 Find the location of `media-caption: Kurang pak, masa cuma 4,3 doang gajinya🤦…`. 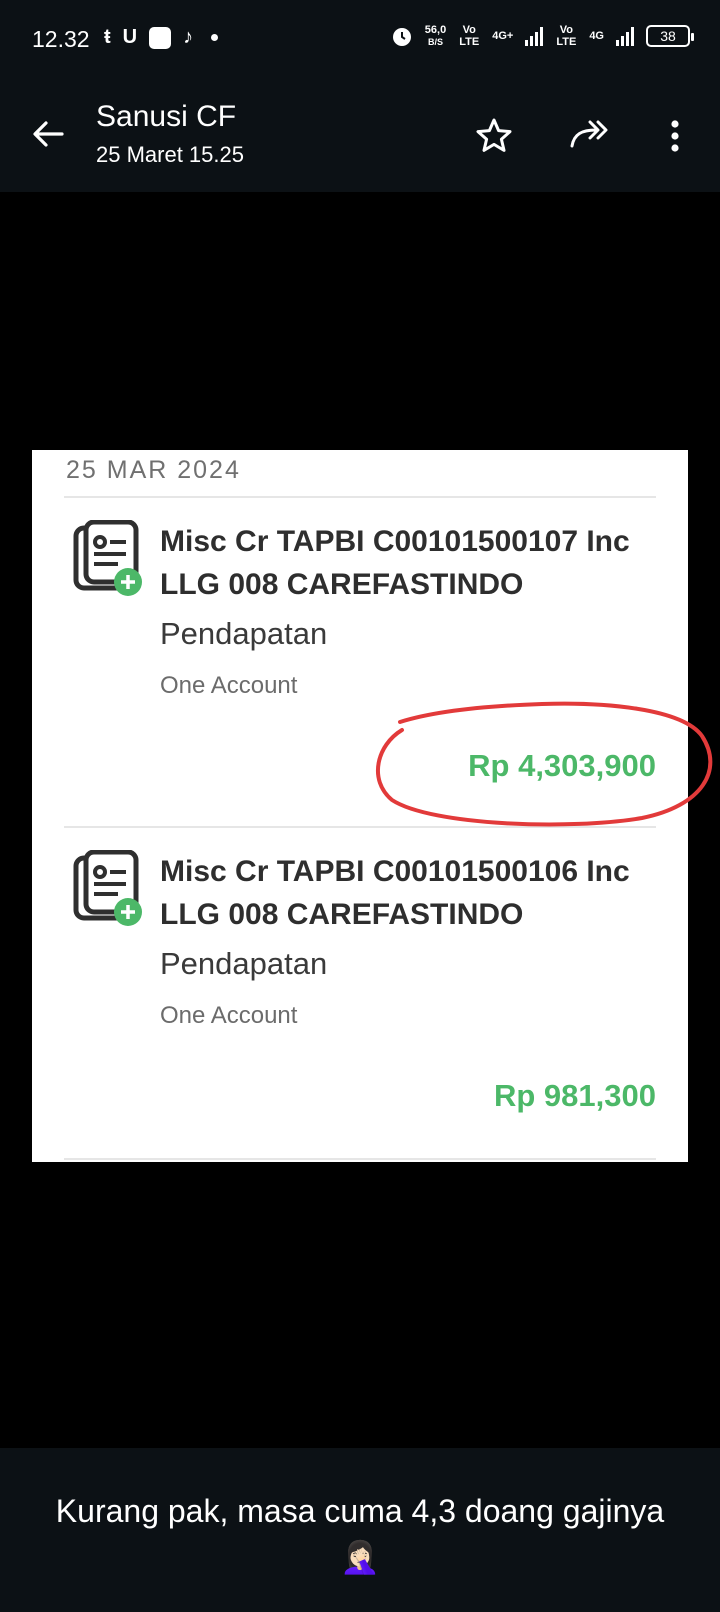

media-caption: Kurang pak, masa cuma 4,3 doang gajinya🤦… is located at coordinates (360, 1534).